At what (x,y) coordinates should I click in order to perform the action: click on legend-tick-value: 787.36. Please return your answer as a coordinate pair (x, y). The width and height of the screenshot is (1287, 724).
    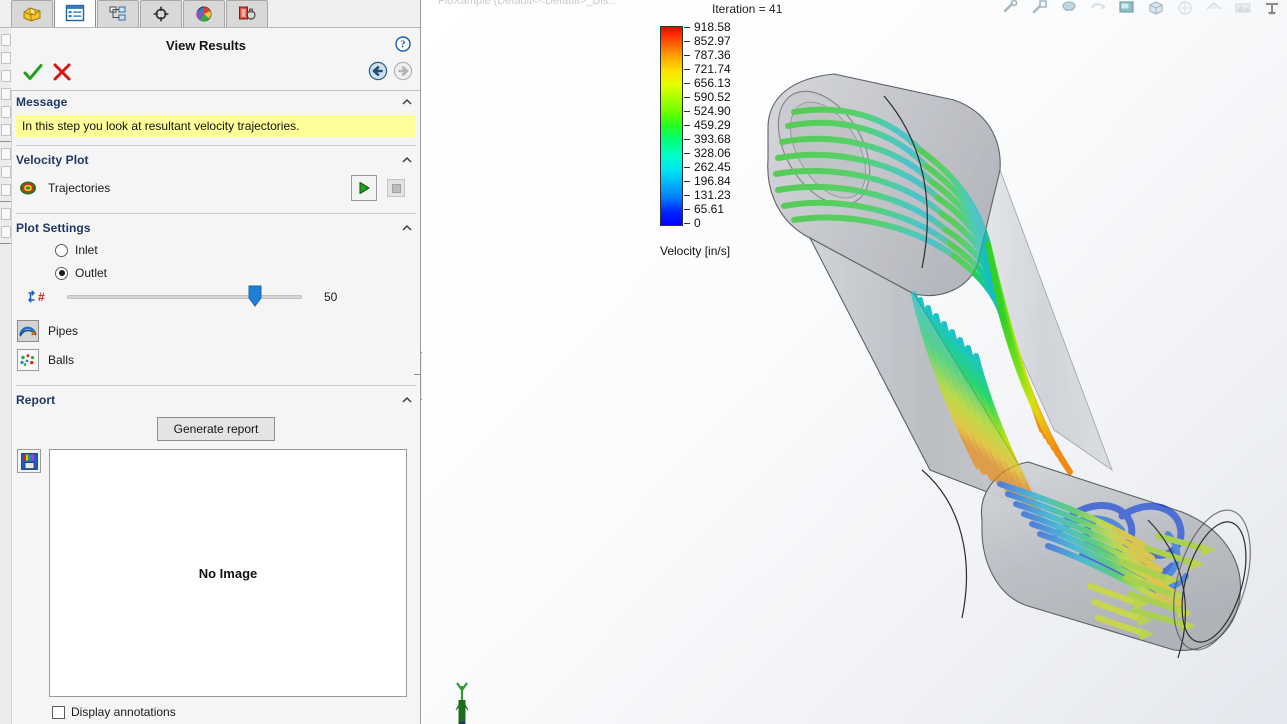
    Looking at the image, I should click on (712, 55).